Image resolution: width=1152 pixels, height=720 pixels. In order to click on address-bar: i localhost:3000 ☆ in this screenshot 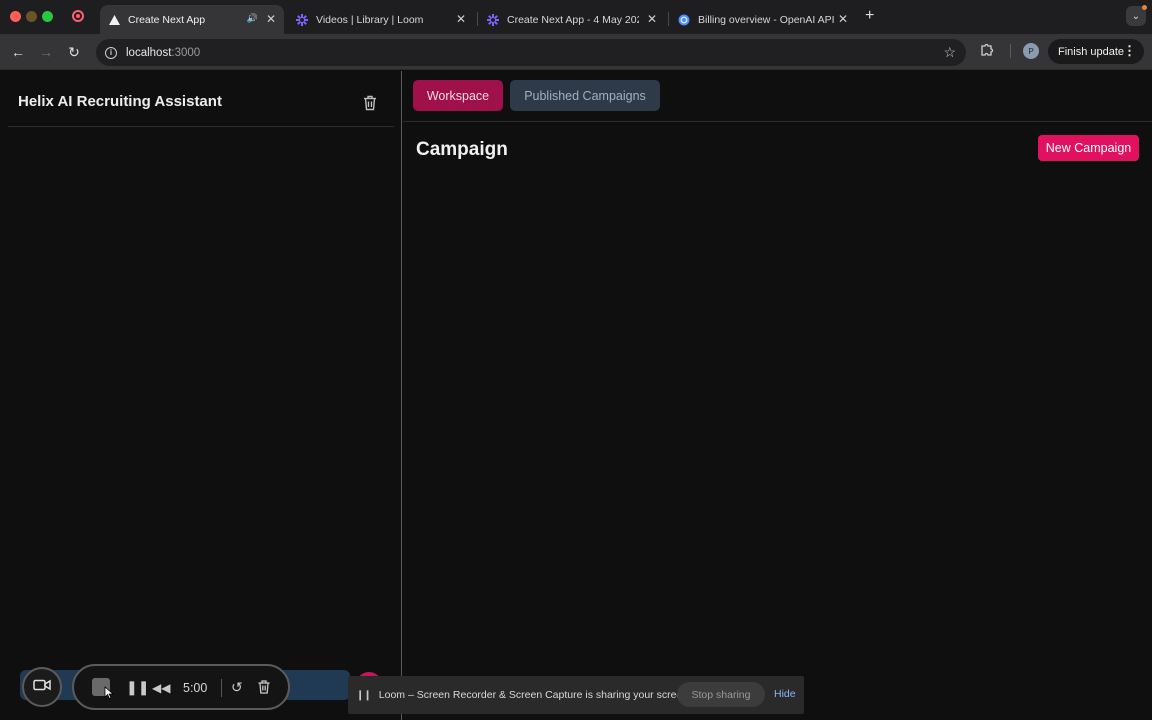, I will do `click(531, 52)`.